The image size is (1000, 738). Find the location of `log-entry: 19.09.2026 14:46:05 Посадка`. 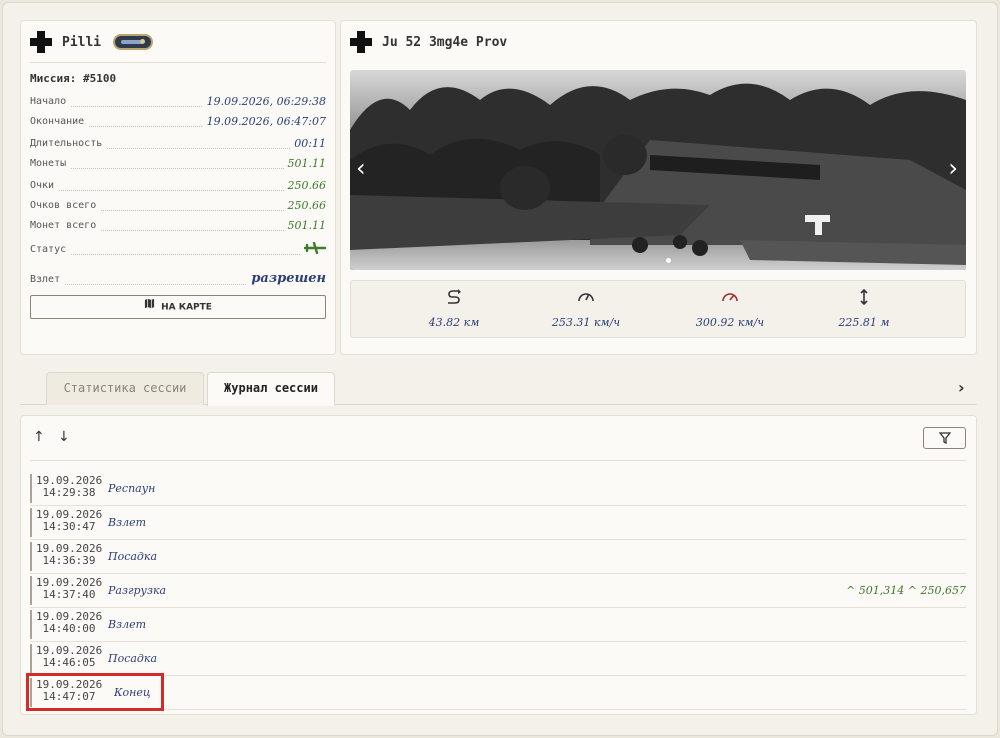

log-entry: 19.09.2026 14:46:05 Посадка is located at coordinates (498, 659).